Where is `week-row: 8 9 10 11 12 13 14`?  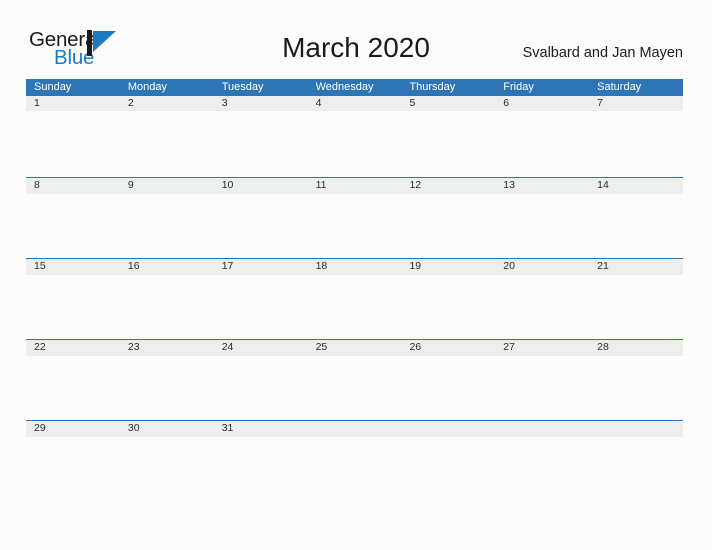 week-row: 8 9 10 11 12 13 14 is located at coordinates (354, 218).